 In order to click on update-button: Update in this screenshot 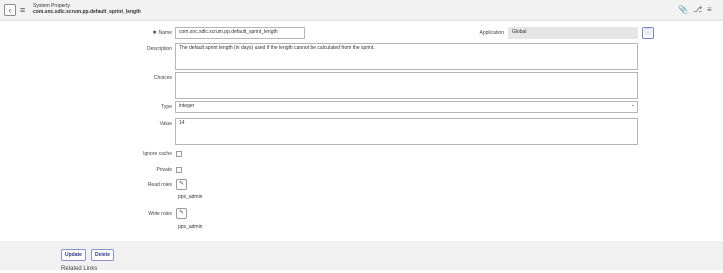, I will do `click(73, 255)`.